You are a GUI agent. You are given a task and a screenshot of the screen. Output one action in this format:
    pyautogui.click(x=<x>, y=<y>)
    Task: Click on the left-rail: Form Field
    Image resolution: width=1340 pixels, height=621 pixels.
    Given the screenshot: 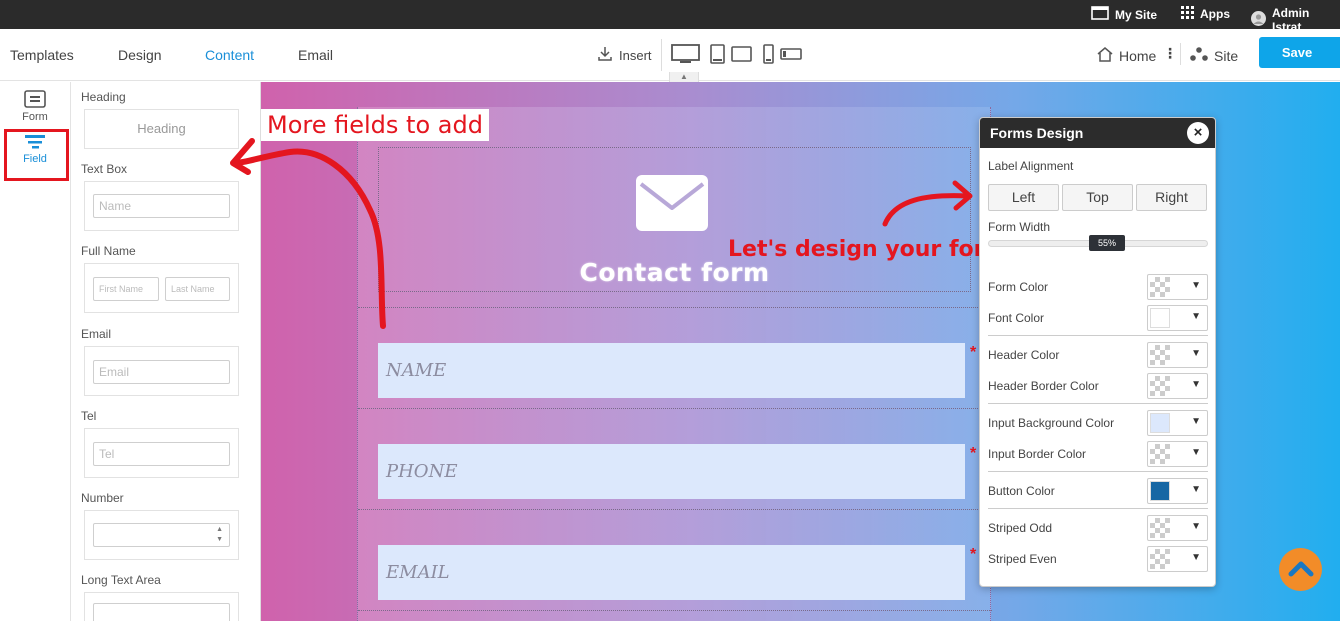 What is the action you would take?
    pyautogui.click(x=35, y=351)
    